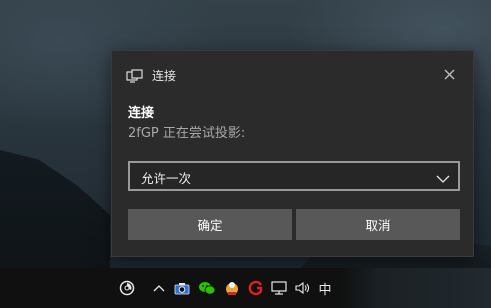 The width and height of the screenshot is (491, 308). I want to click on chevron-up-icon, so click(159, 288).